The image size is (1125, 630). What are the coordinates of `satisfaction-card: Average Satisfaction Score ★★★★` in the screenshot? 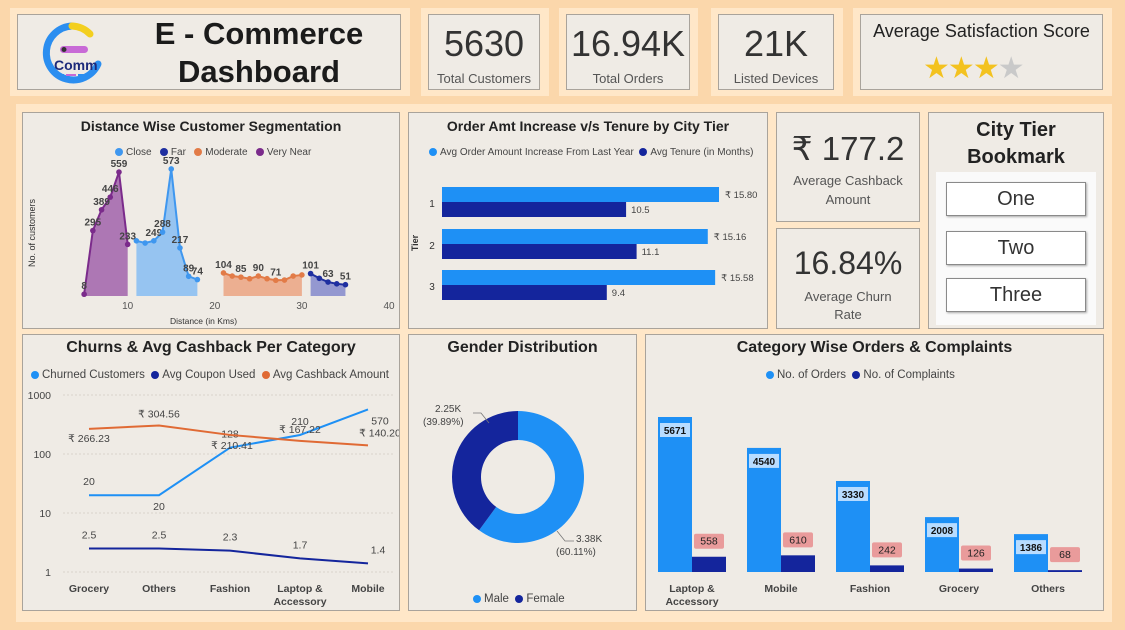 It's located at (981, 52).